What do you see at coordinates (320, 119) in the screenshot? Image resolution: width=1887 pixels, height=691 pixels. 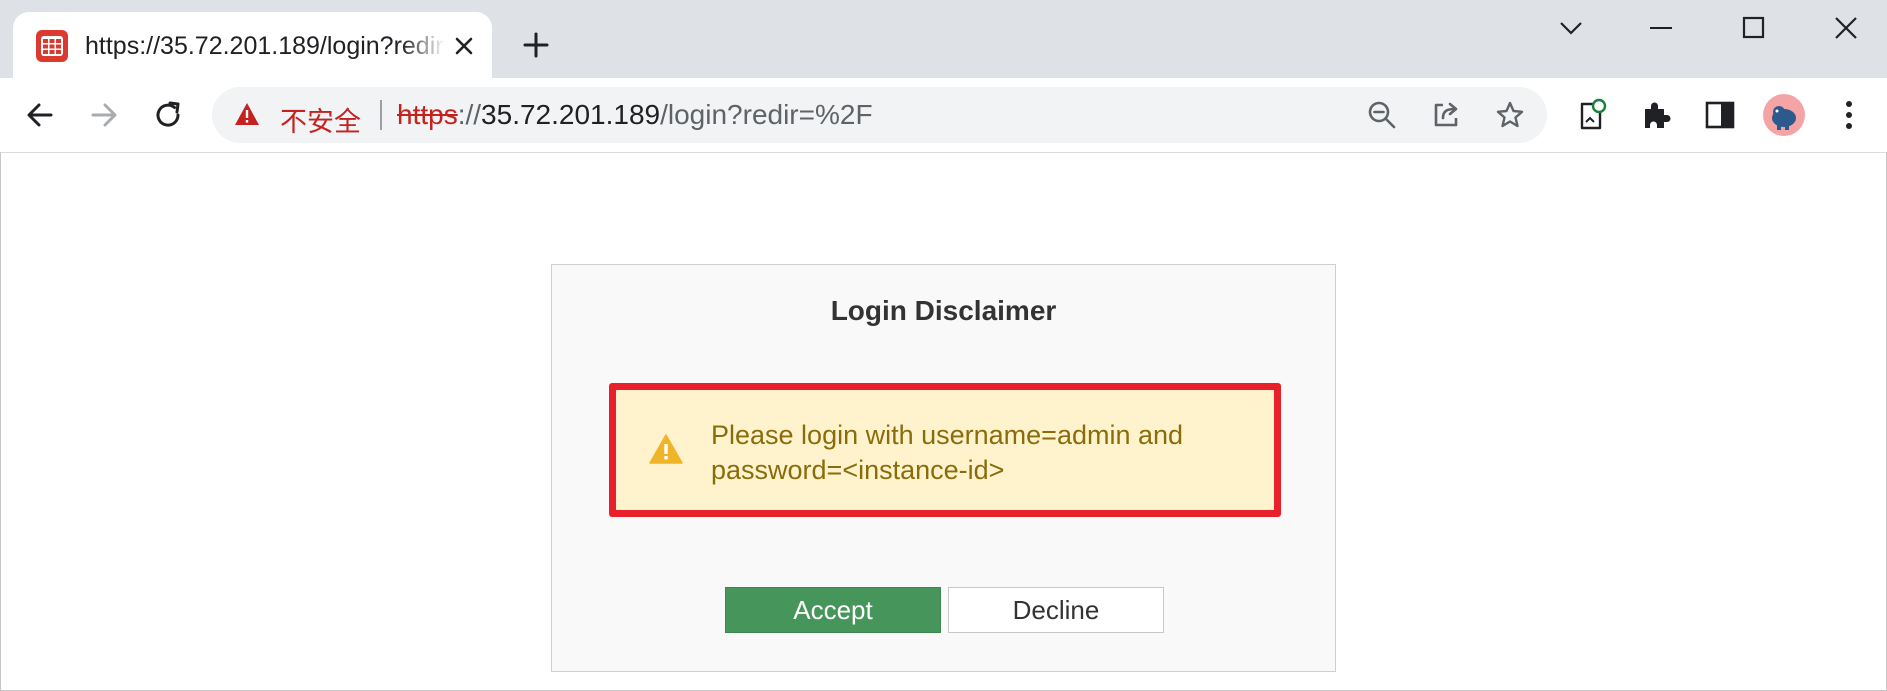 I see `not-secure-label: 不安全` at bounding box center [320, 119].